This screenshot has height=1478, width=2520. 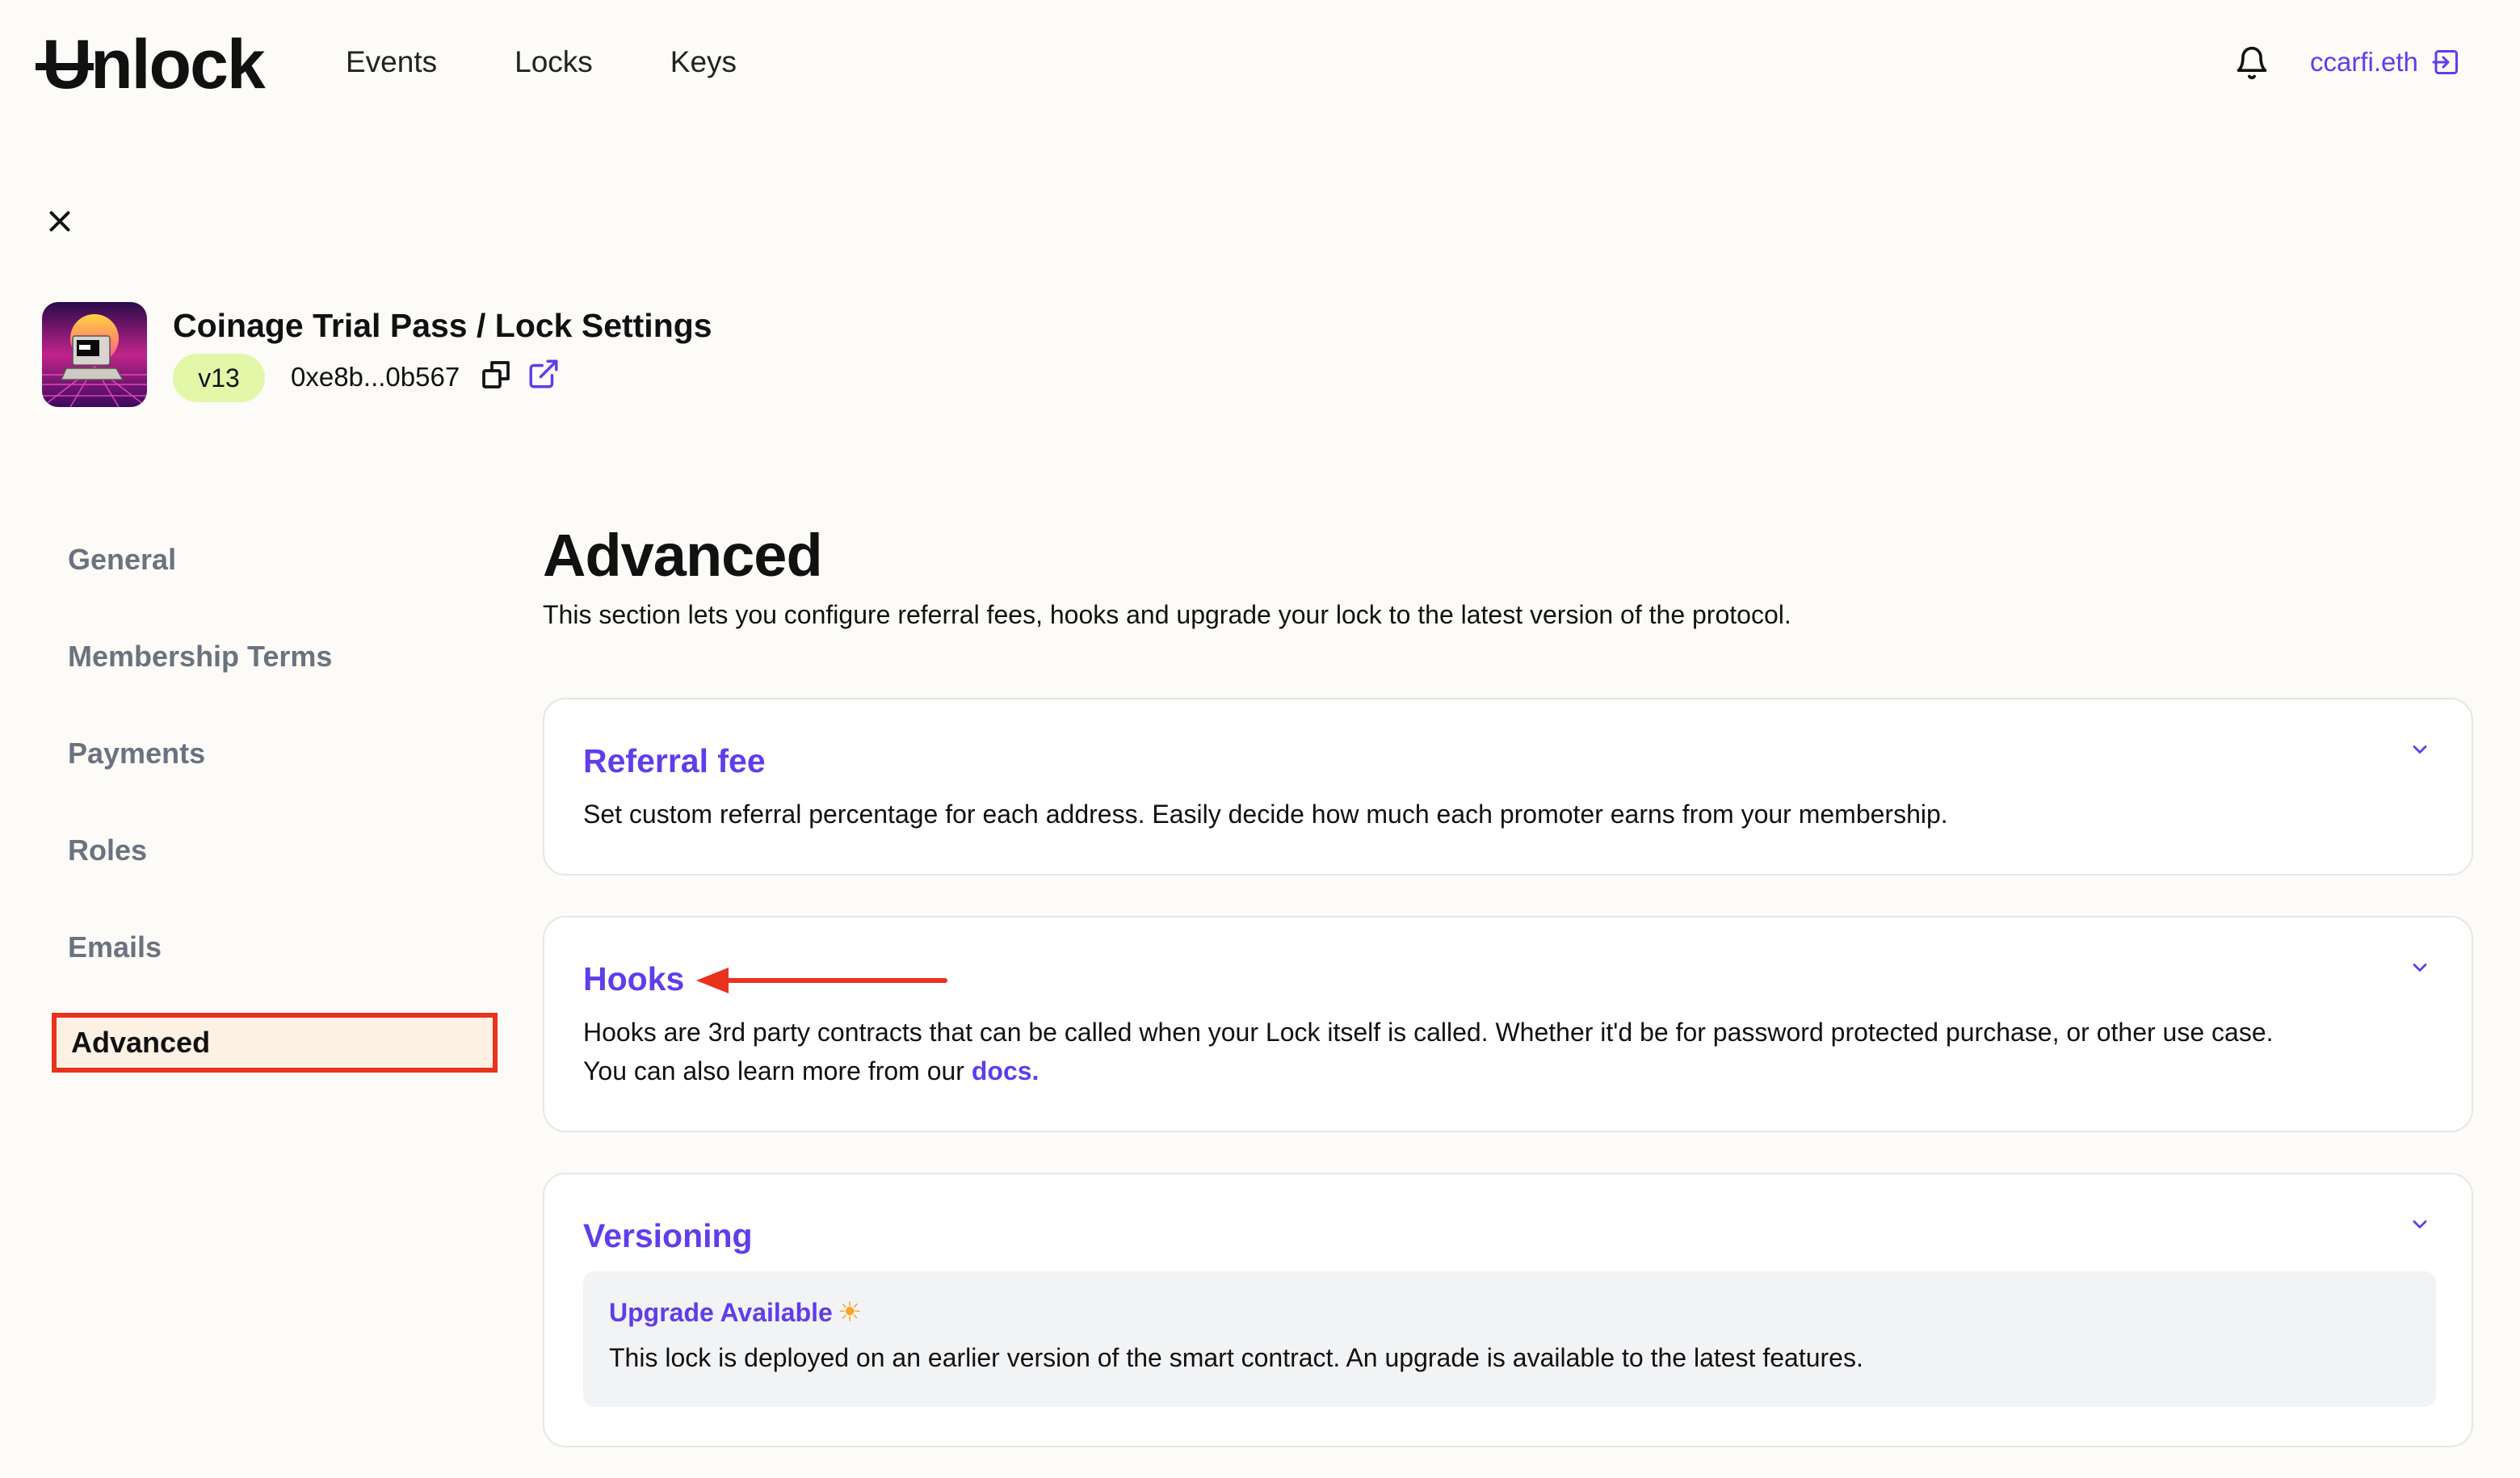 I want to click on top-nav: Unlock Events Locks Keys ccarfi.eth, so click(x=1260, y=64).